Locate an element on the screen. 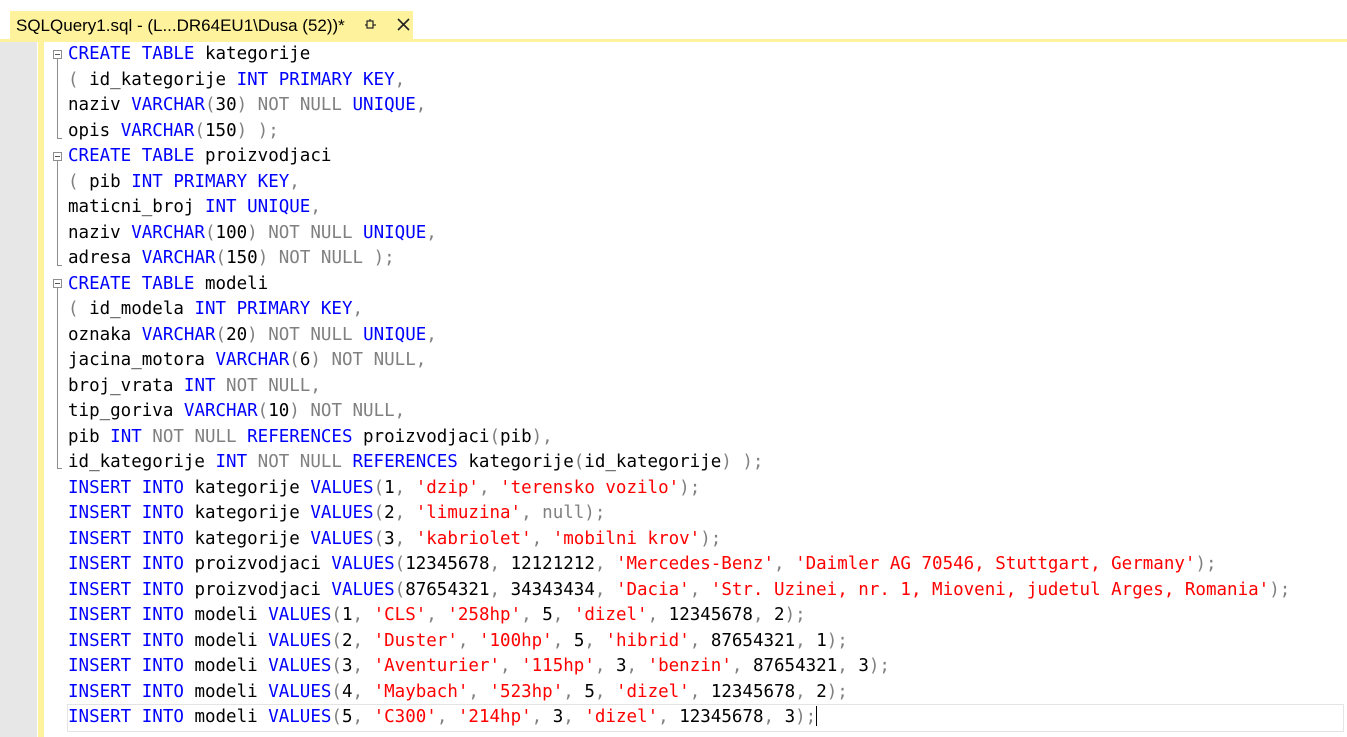 The width and height of the screenshot is (1347, 737). code-line: CREATE TABLE modeli is located at coordinates (705, 285).